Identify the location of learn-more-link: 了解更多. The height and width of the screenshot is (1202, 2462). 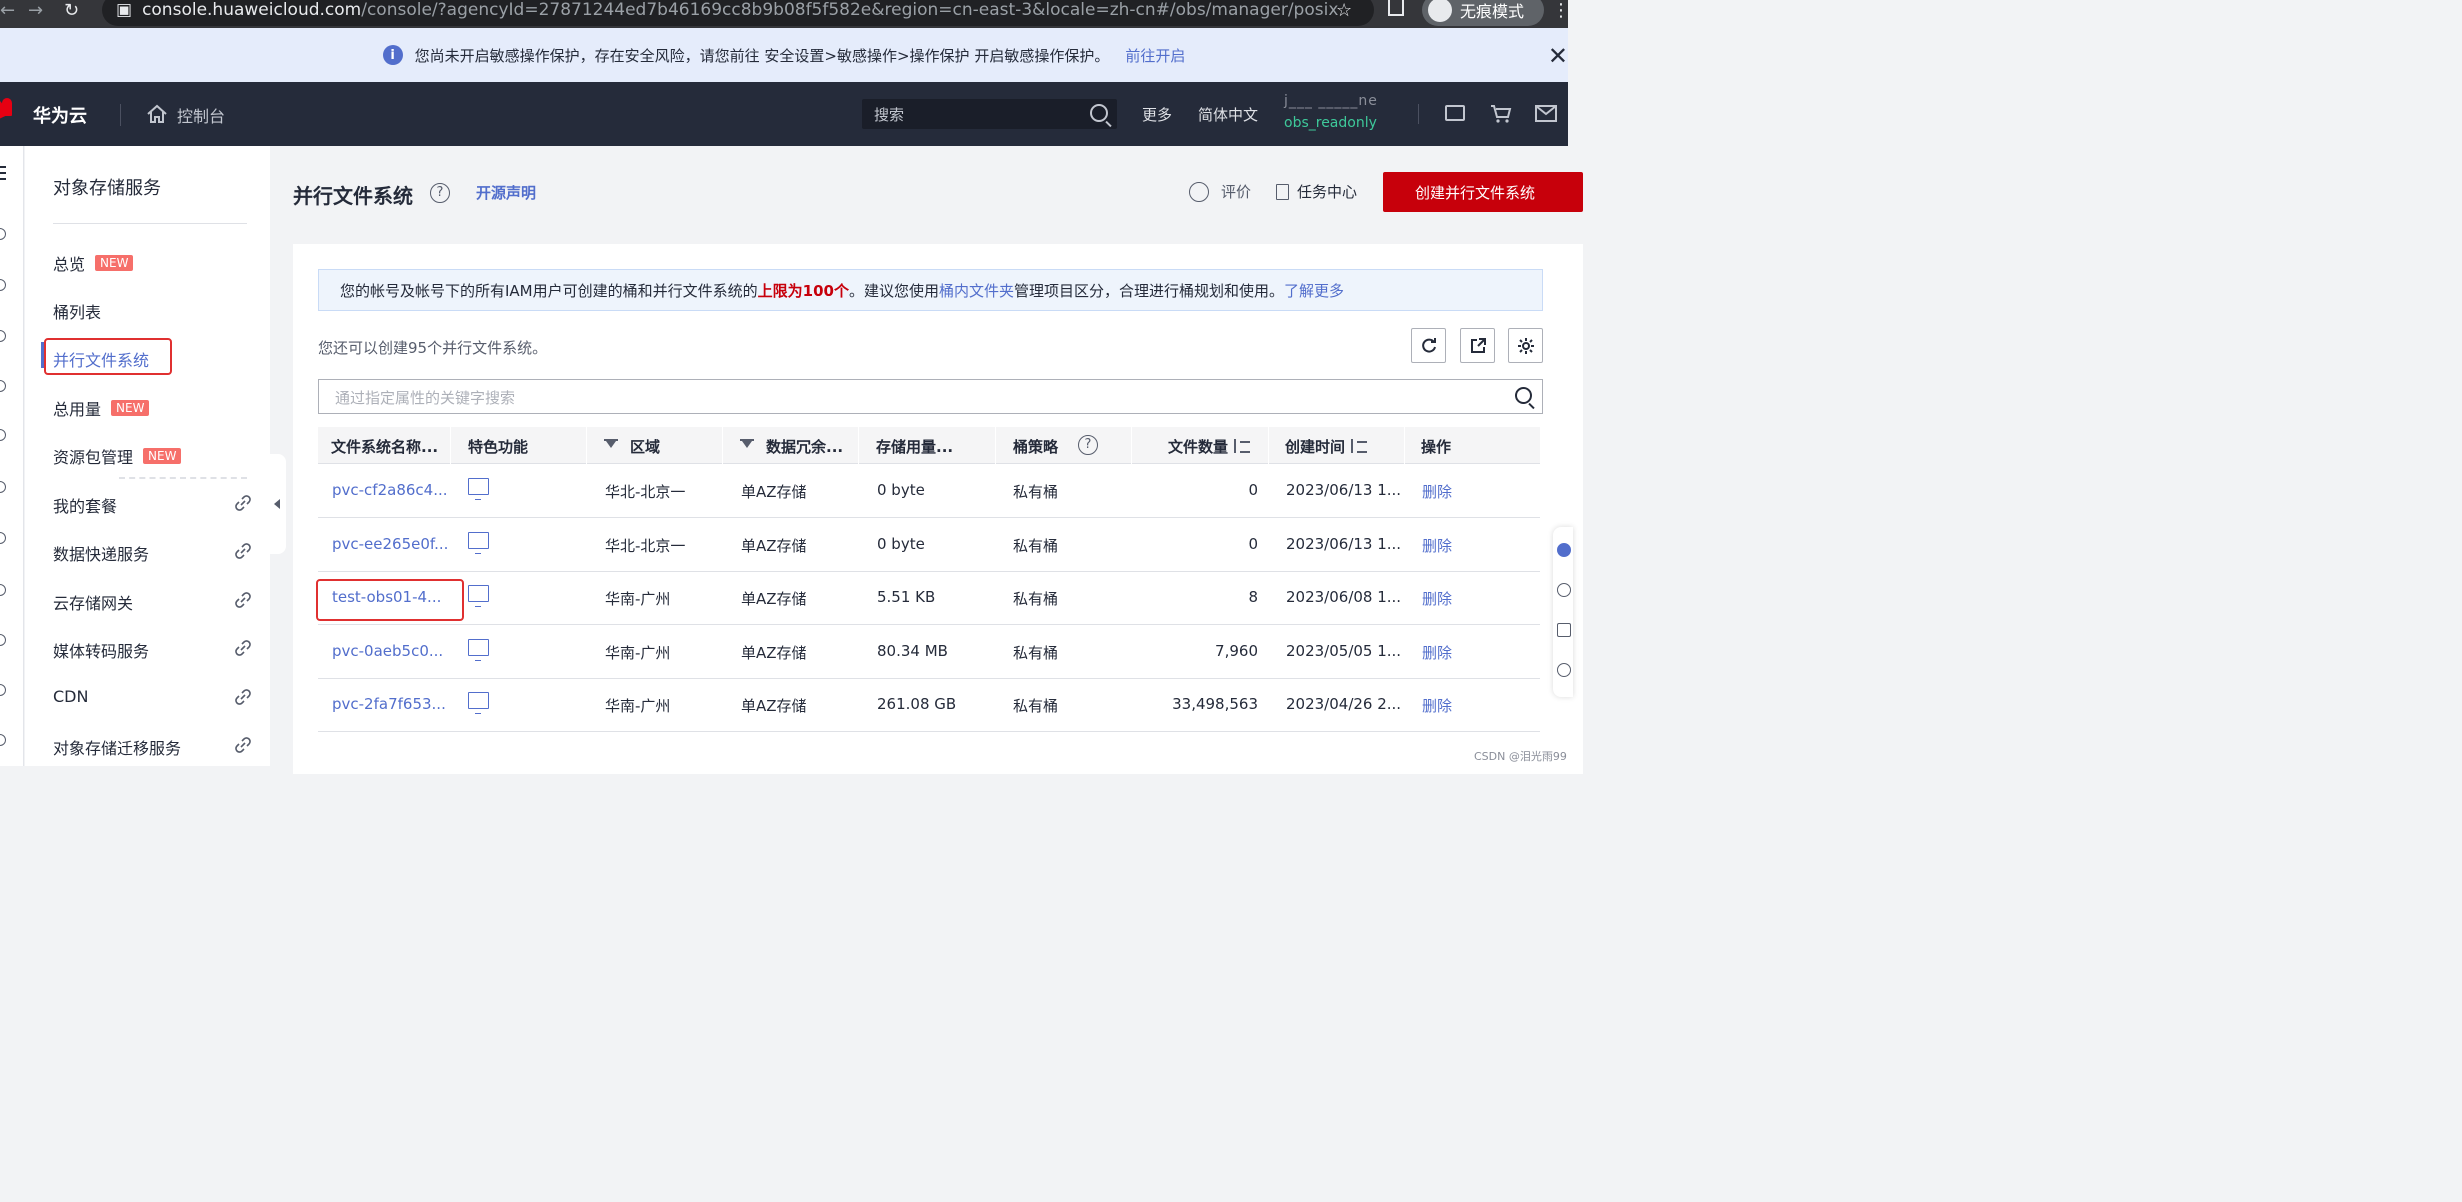
(1314, 291).